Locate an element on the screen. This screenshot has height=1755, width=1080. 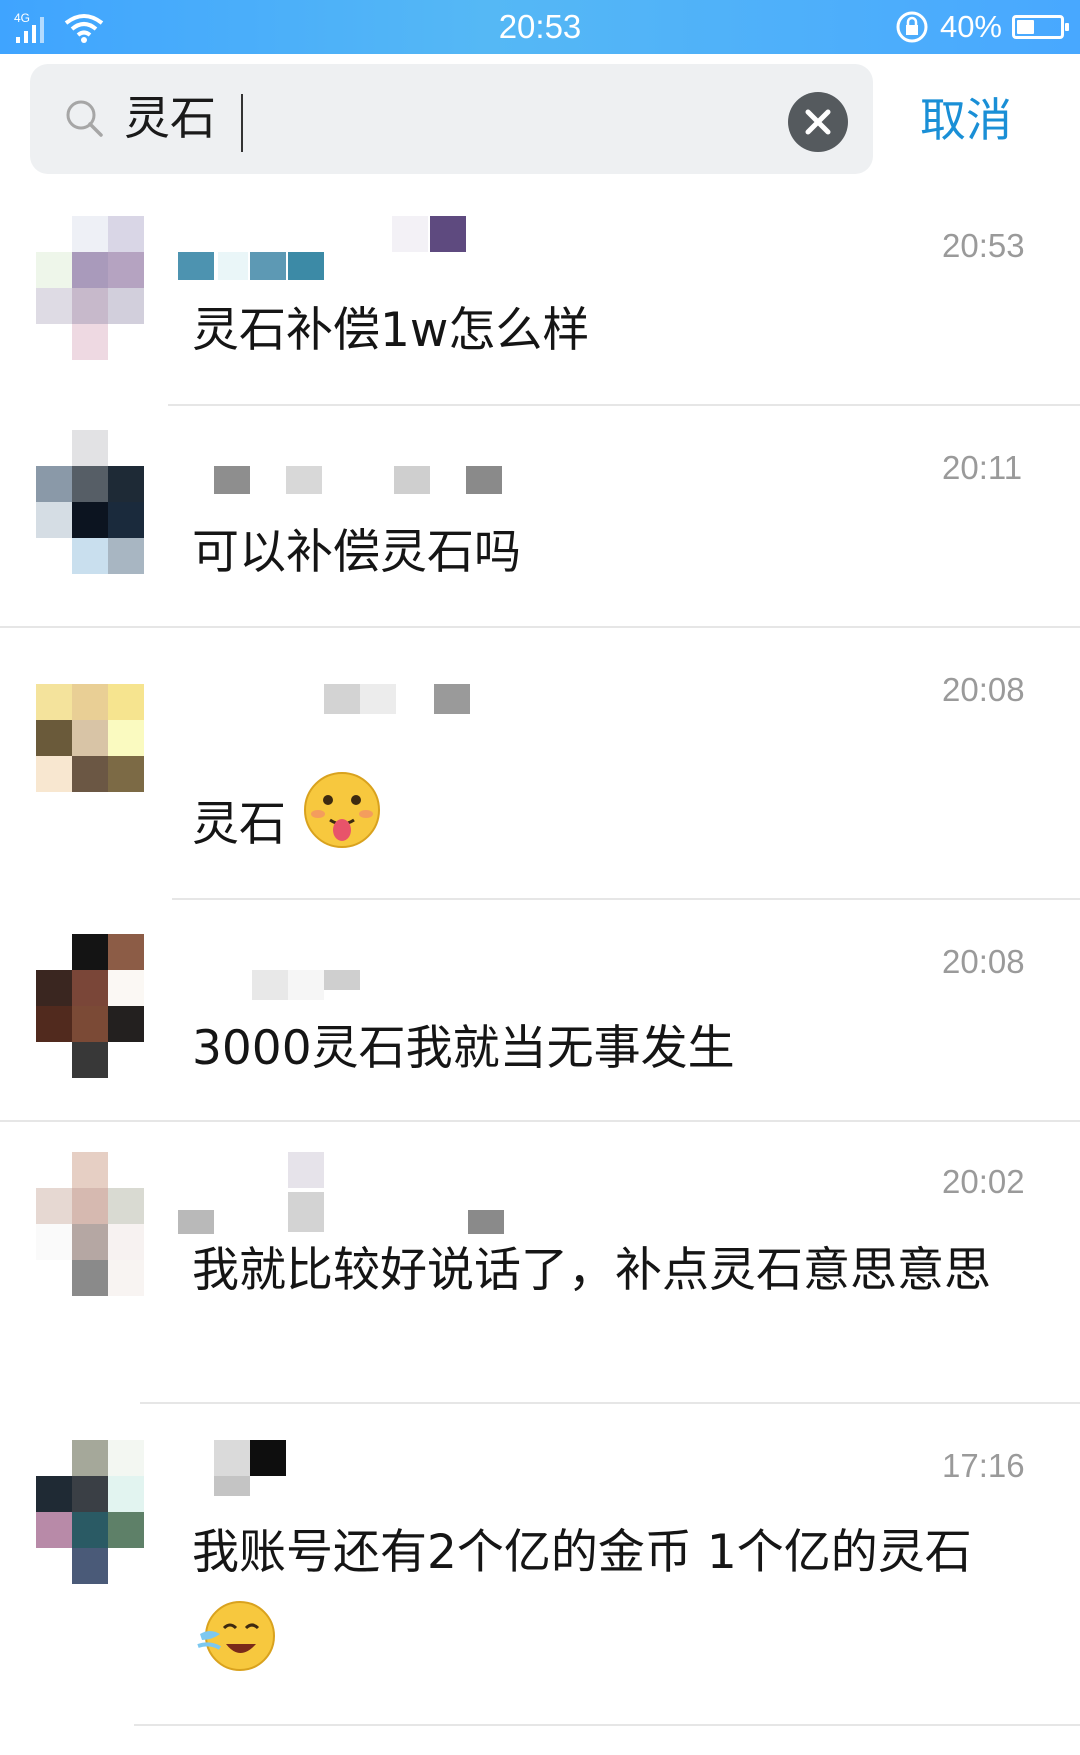
status-right: 40% is located at coordinates (981, 27).